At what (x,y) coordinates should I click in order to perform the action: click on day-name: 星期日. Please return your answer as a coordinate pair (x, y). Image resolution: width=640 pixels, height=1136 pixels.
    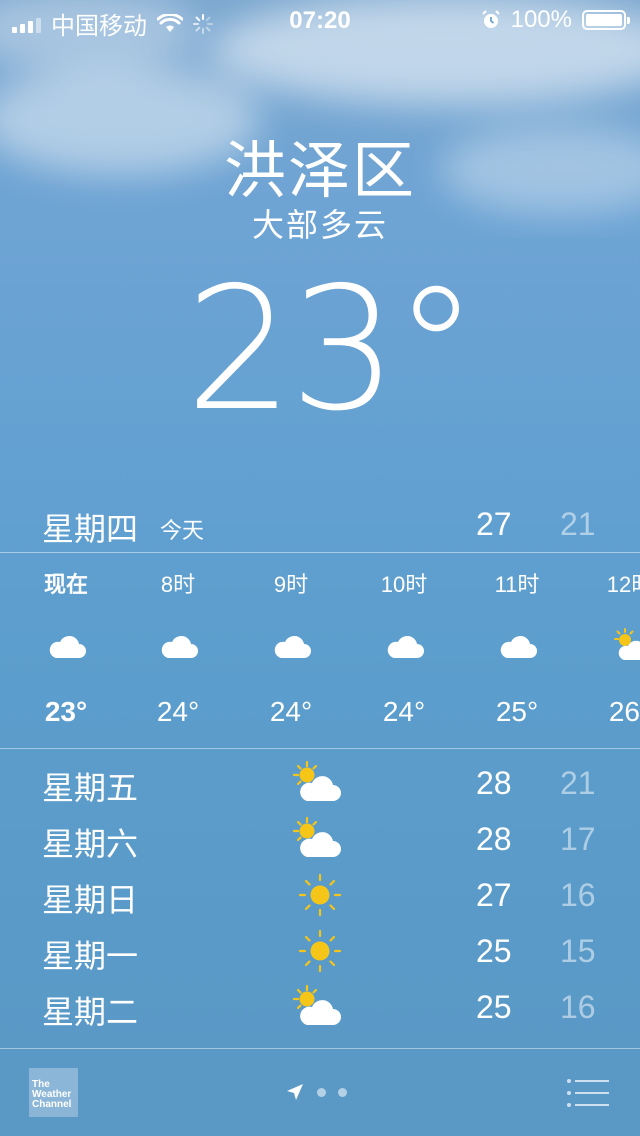
    Looking at the image, I should click on (90, 900).